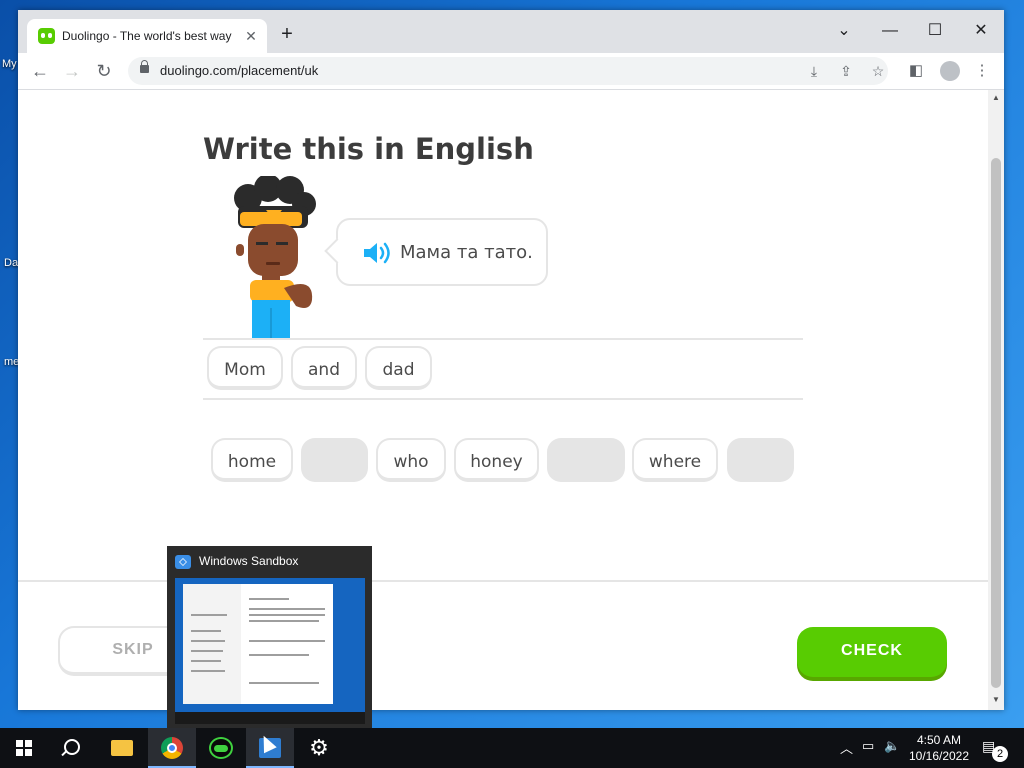 The width and height of the screenshot is (1024, 768). Describe the element at coordinates (11, 263) in the screenshot. I see `desktop-icon-label: Da` at that location.